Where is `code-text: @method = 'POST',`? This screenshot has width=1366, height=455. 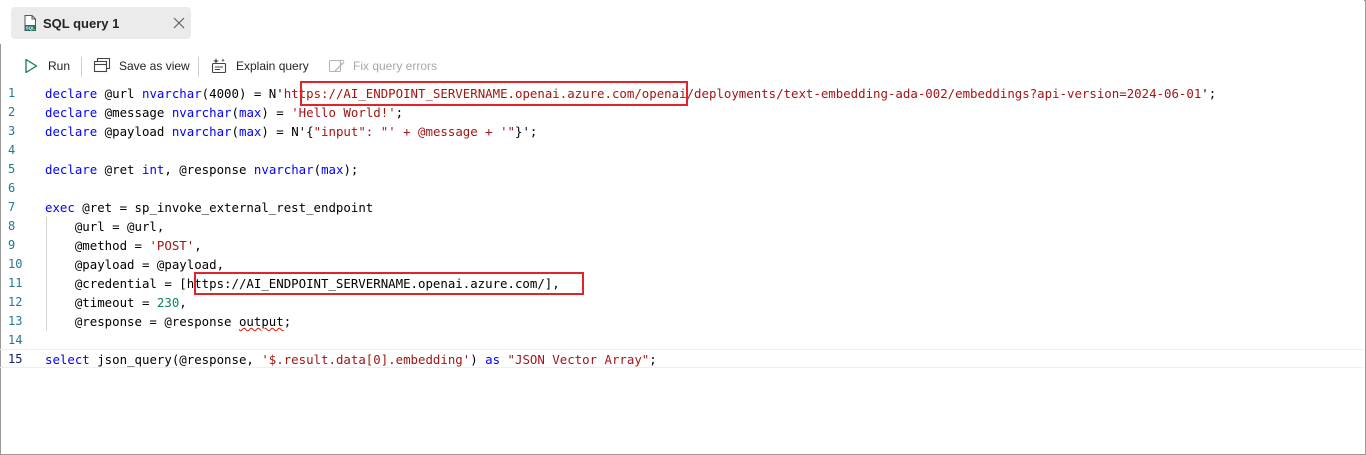 code-text: @method = 'POST', is located at coordinates (123, 245).